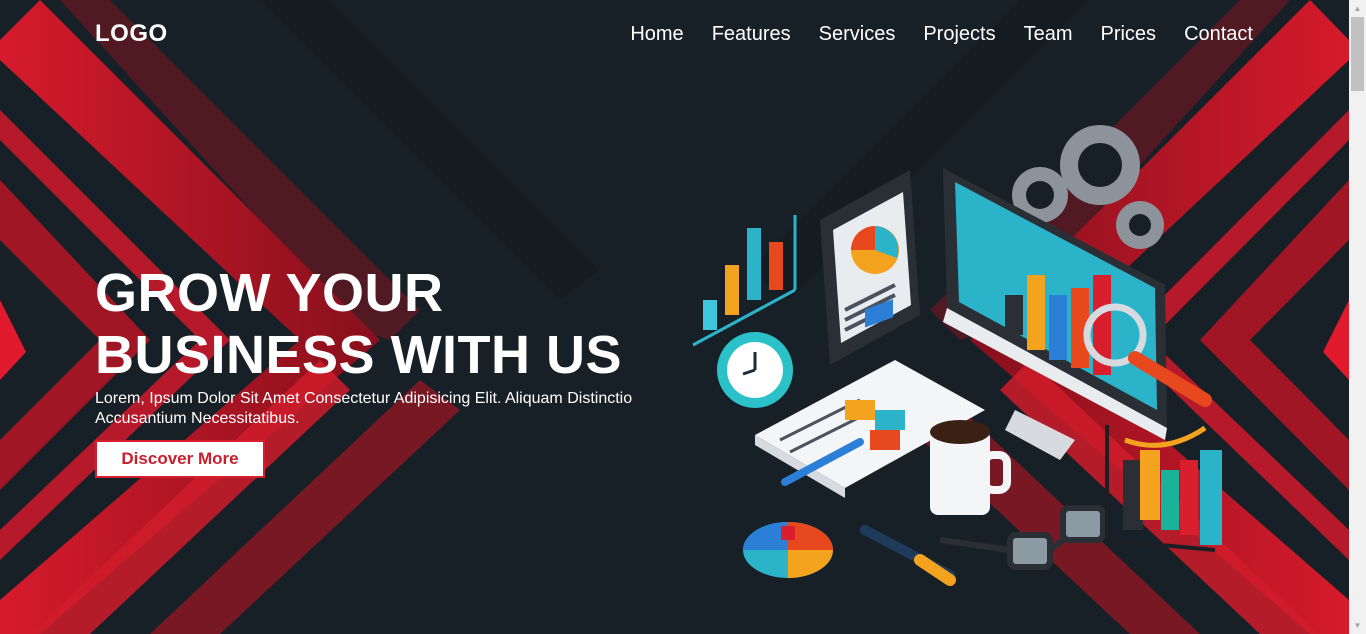  What do you see at coordinates (751, 34) in the screenshot?
I see `nav-features: Features` at bounding box center [751, 34].